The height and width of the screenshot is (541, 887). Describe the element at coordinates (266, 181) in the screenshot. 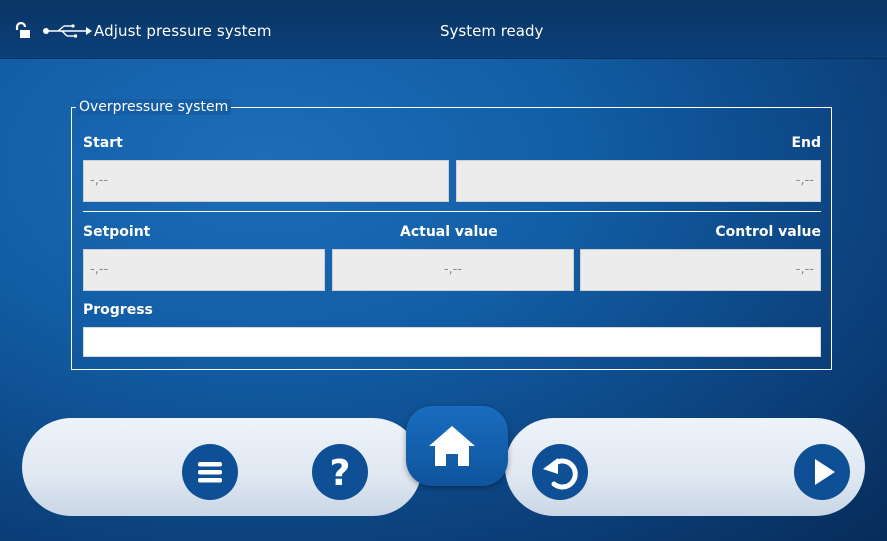

I see `start-field: -,--` at that location.